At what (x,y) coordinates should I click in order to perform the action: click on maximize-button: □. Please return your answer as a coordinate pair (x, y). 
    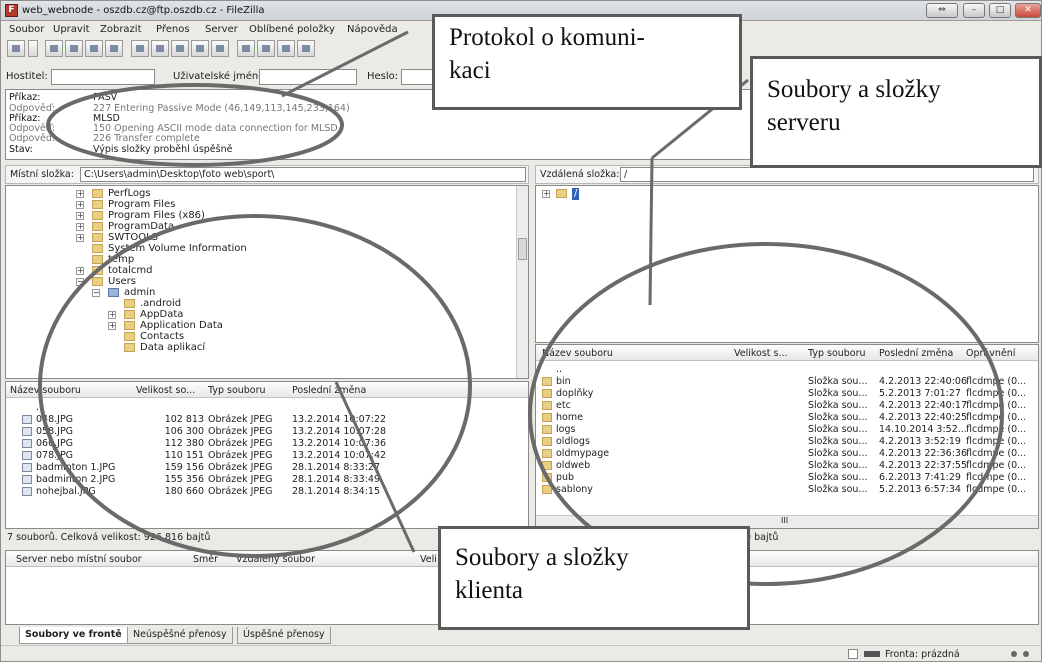
    Looking at the image, I should click on (1000, 10).